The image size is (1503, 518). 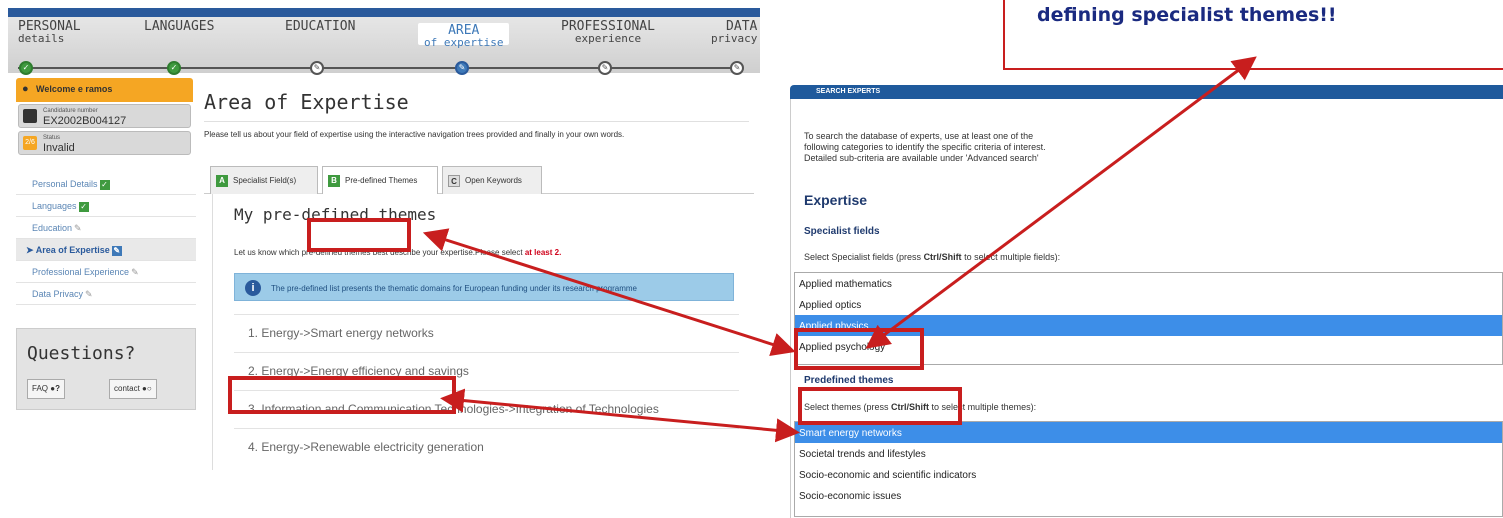 I want to click on sidebar-item-education: Education ✎, so click(x=106, y=228).